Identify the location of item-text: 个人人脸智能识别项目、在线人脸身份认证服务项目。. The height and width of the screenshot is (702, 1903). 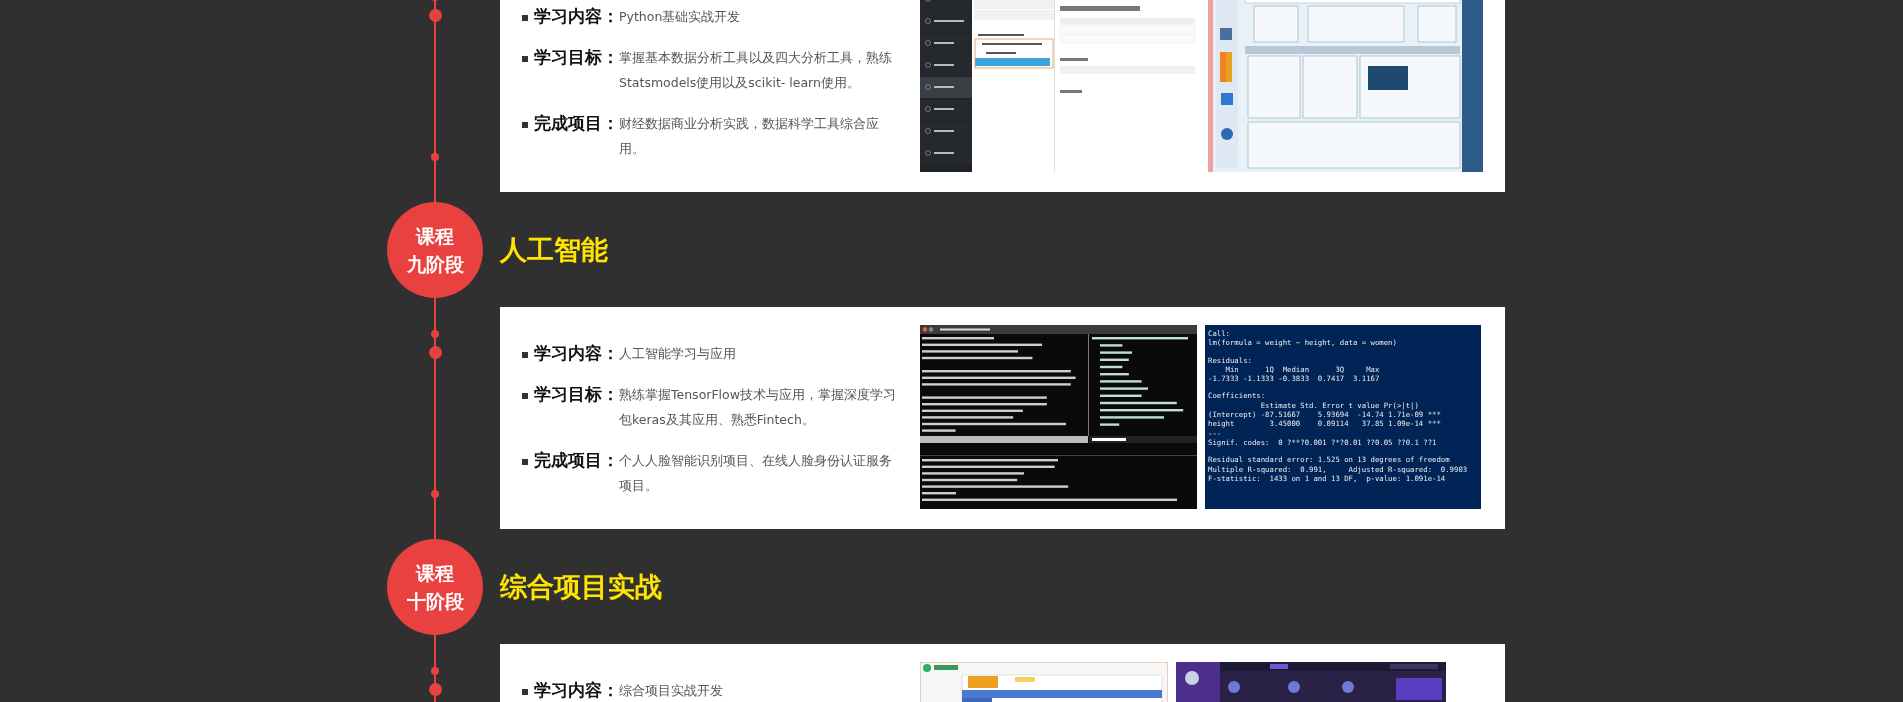
(756, 473).